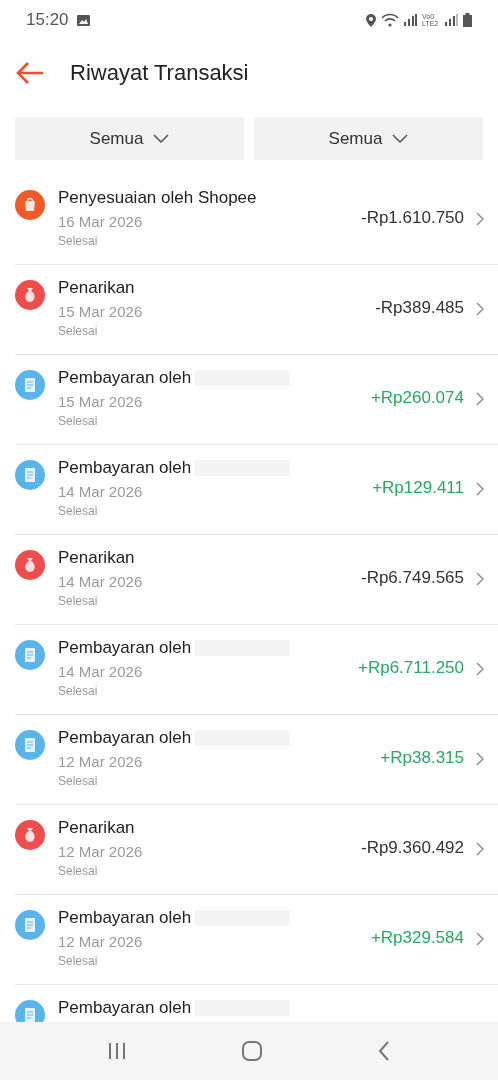 This screenshot has height=1080, width=498. I want to click on back-arrow-icon, so click(30, 72).